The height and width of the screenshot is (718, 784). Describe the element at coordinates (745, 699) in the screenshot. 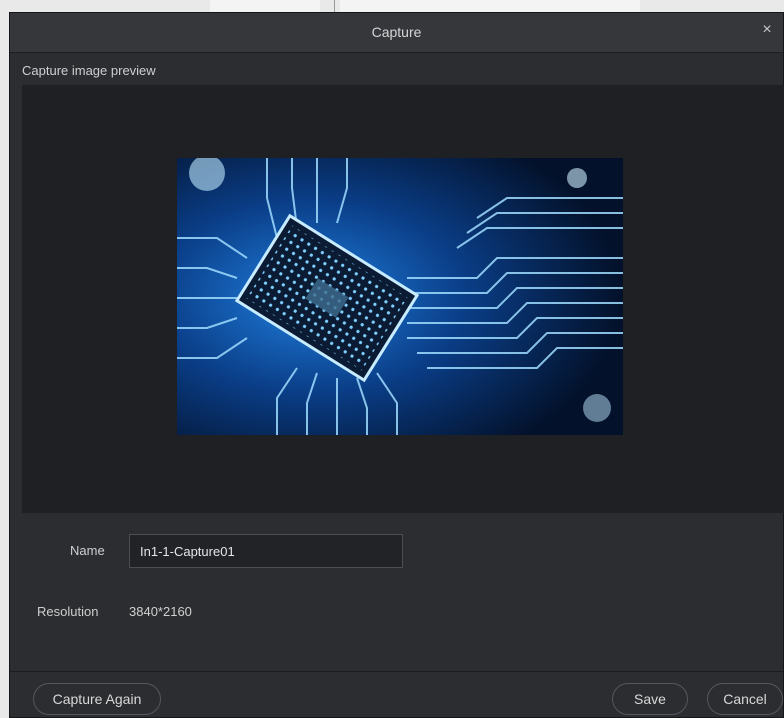

I see `cancel-button: Cancel` at that location.